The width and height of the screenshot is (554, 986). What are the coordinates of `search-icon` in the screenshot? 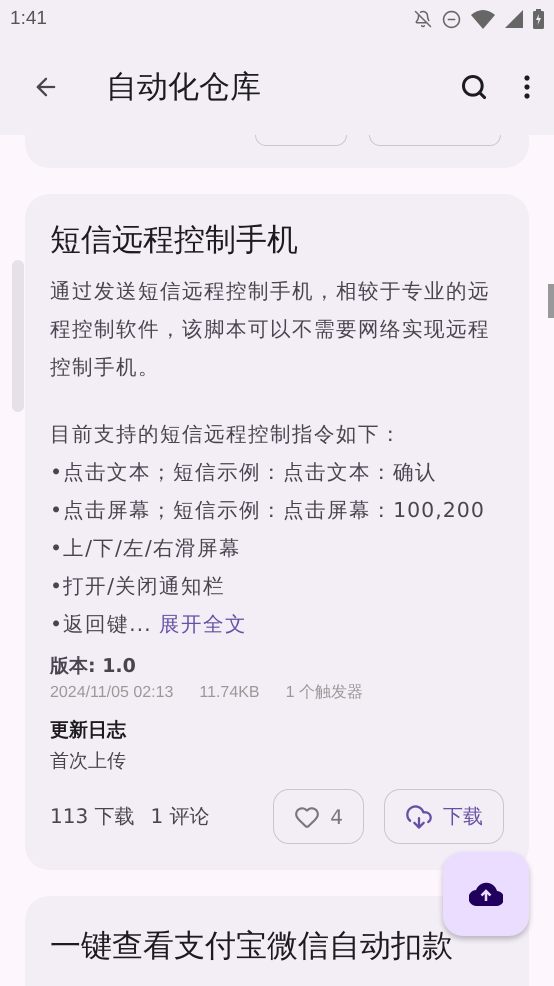 It's located at (474, 86).